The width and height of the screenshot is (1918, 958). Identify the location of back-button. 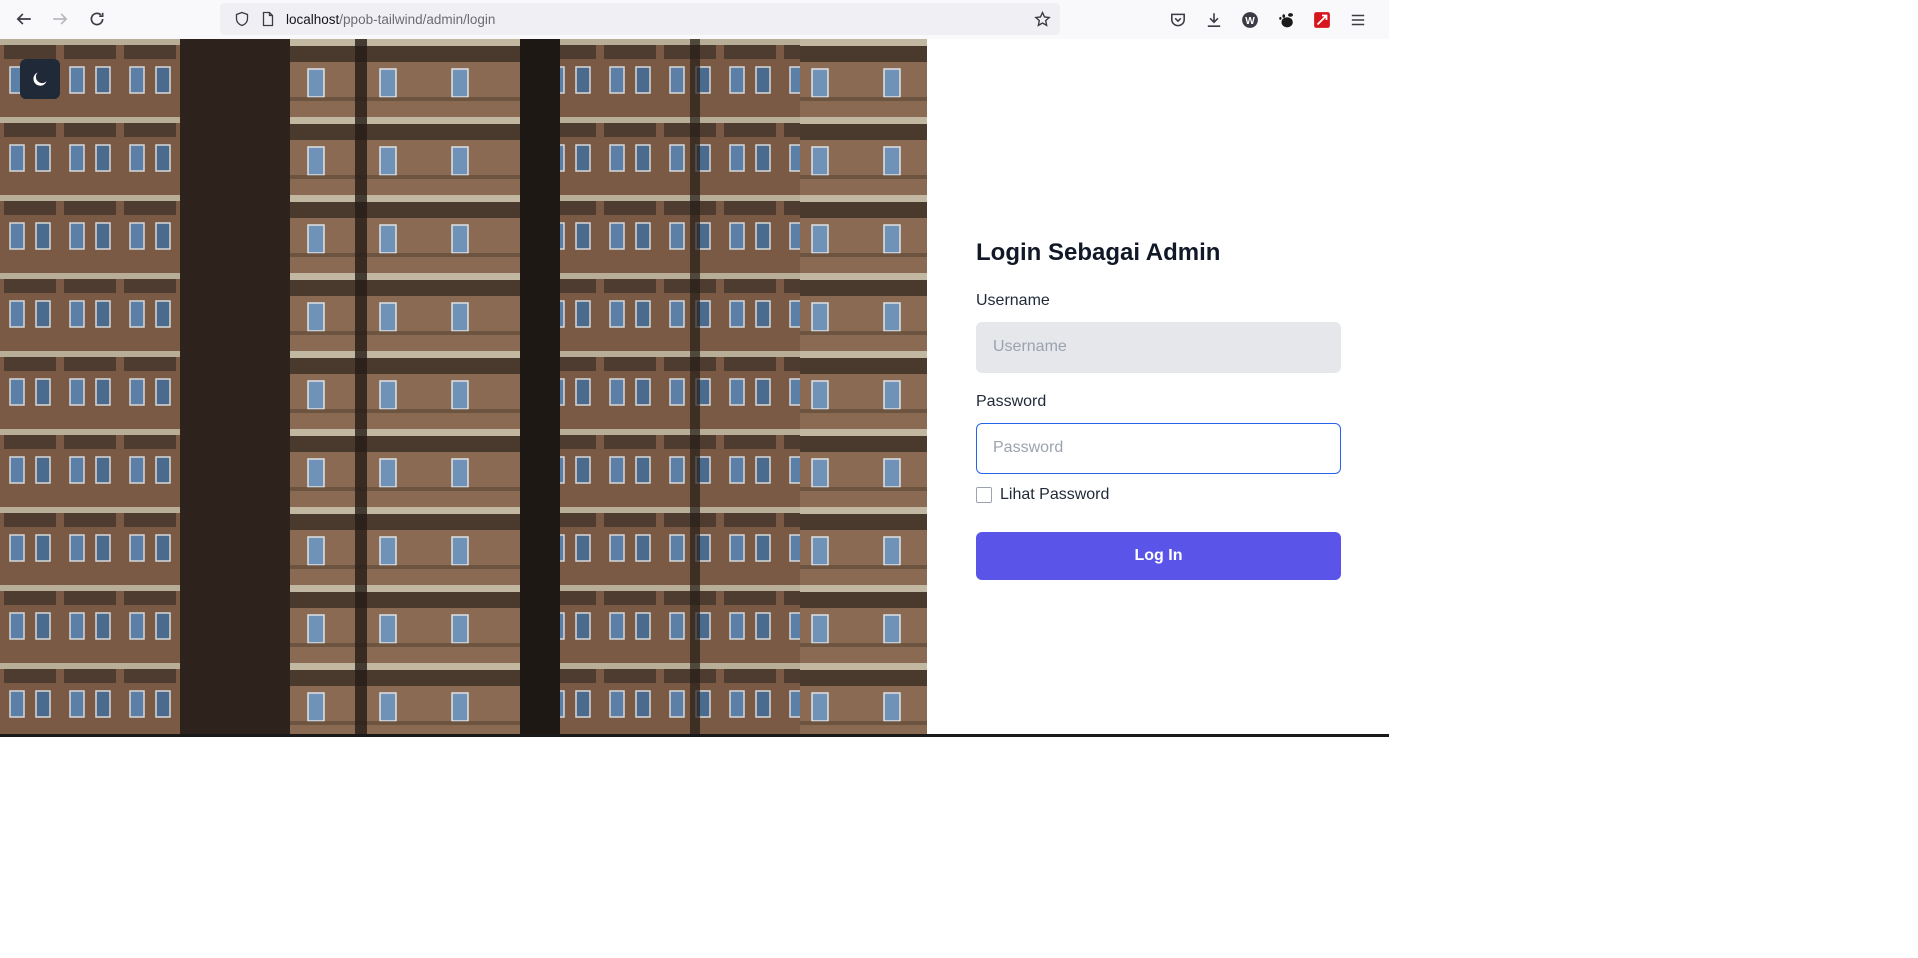
(24, 19).